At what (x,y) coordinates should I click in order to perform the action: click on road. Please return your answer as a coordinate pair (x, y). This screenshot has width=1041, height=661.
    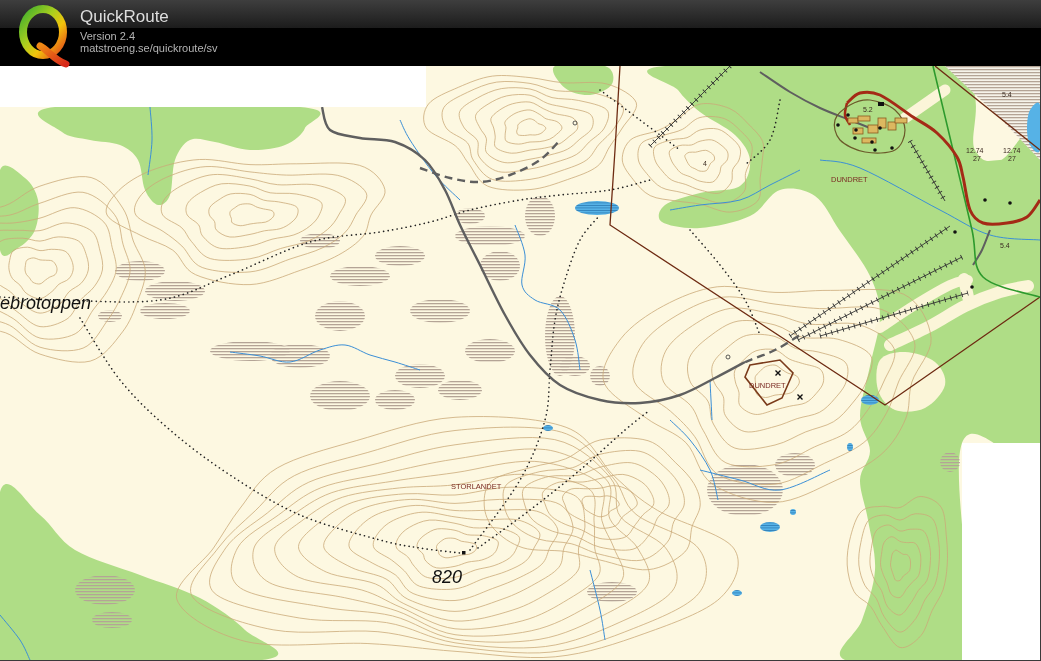
    Looking at the image, I should click on (981, 247).